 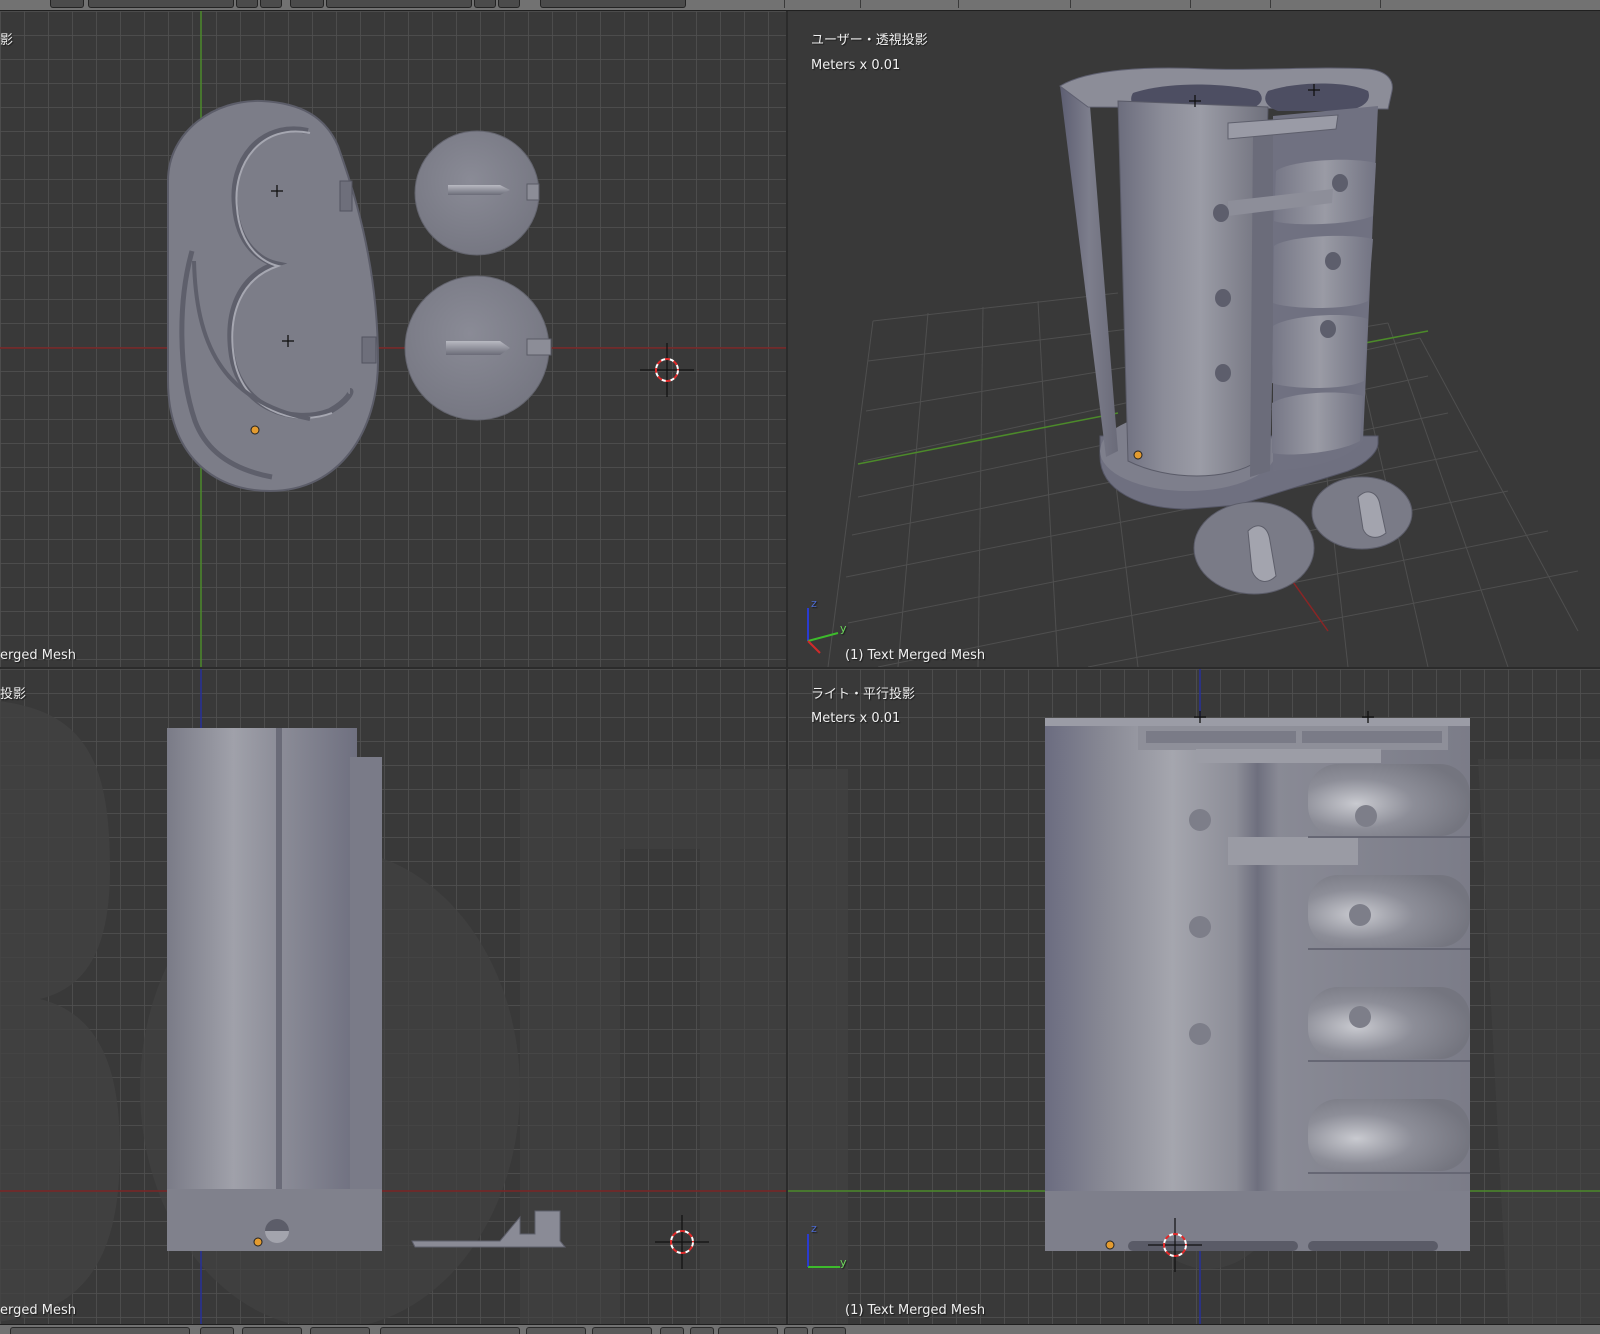 What do you see at coordinates (1257, 981) in the screenshot?
I see `mesh-body-side-view` at bounding box center [1257, 981].